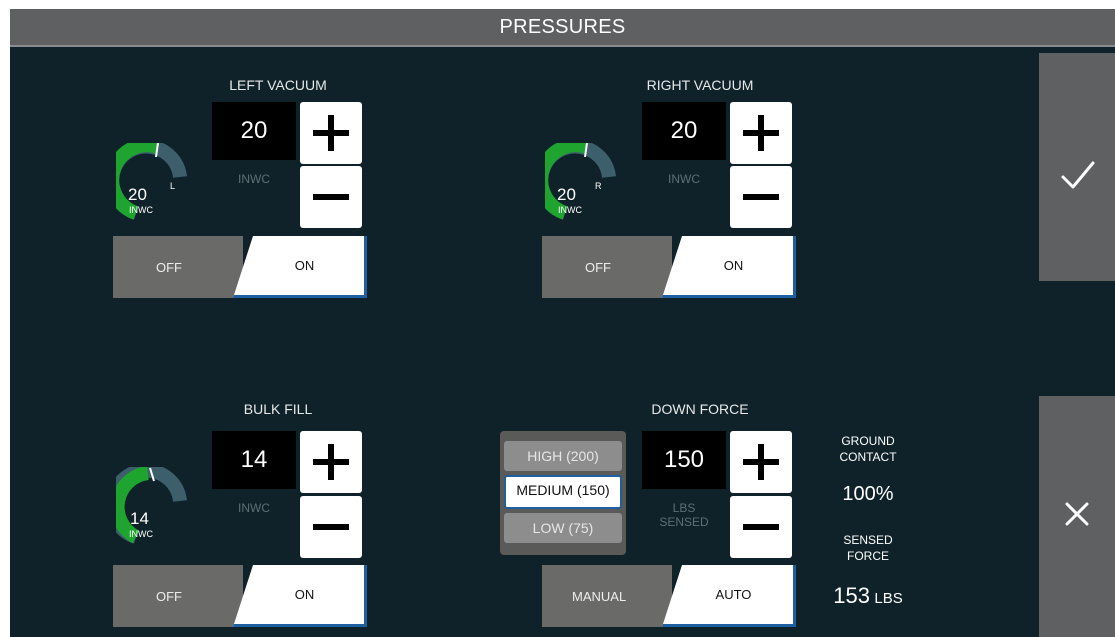  I want to click on ground-contact-value: 100%, so click(868, 494).